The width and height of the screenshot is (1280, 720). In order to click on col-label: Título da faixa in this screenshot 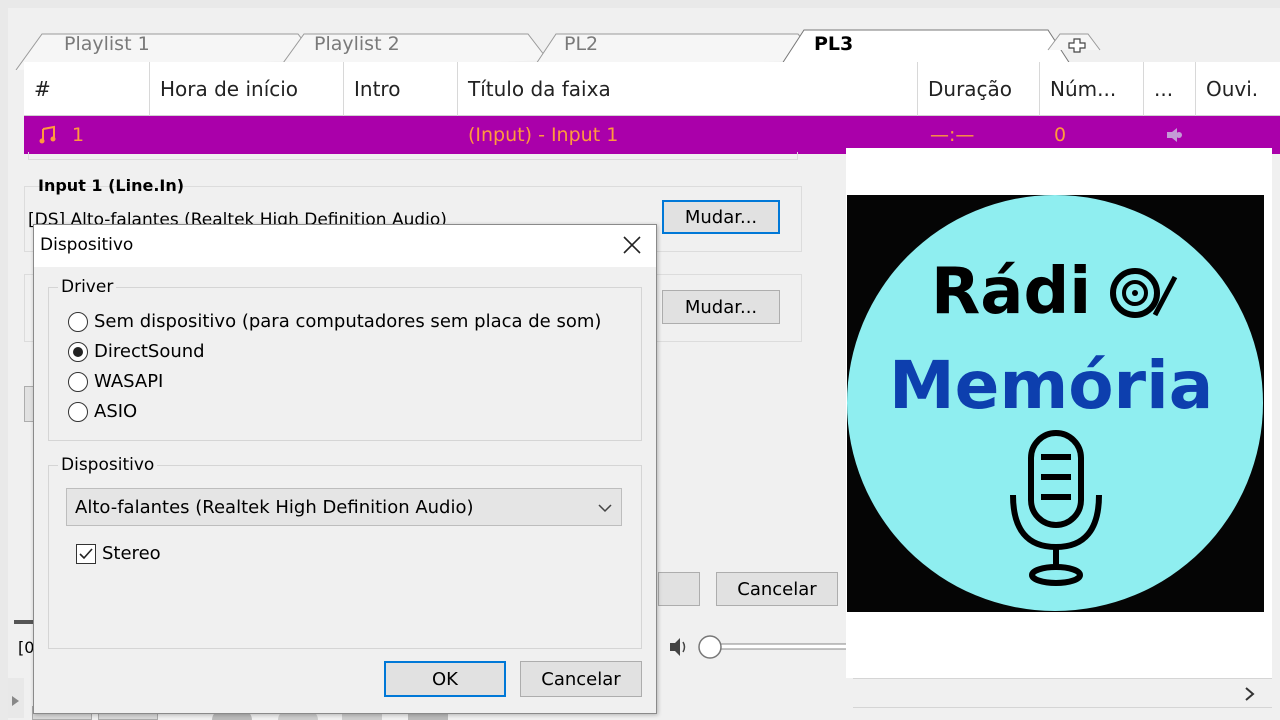, I will do `click(539, 89)`.